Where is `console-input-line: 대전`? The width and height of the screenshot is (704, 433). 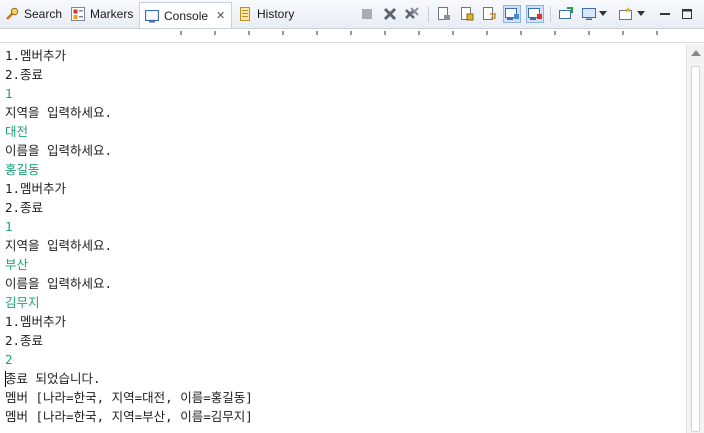 console-input-line: 대전 is located at coordinates (17, 131).